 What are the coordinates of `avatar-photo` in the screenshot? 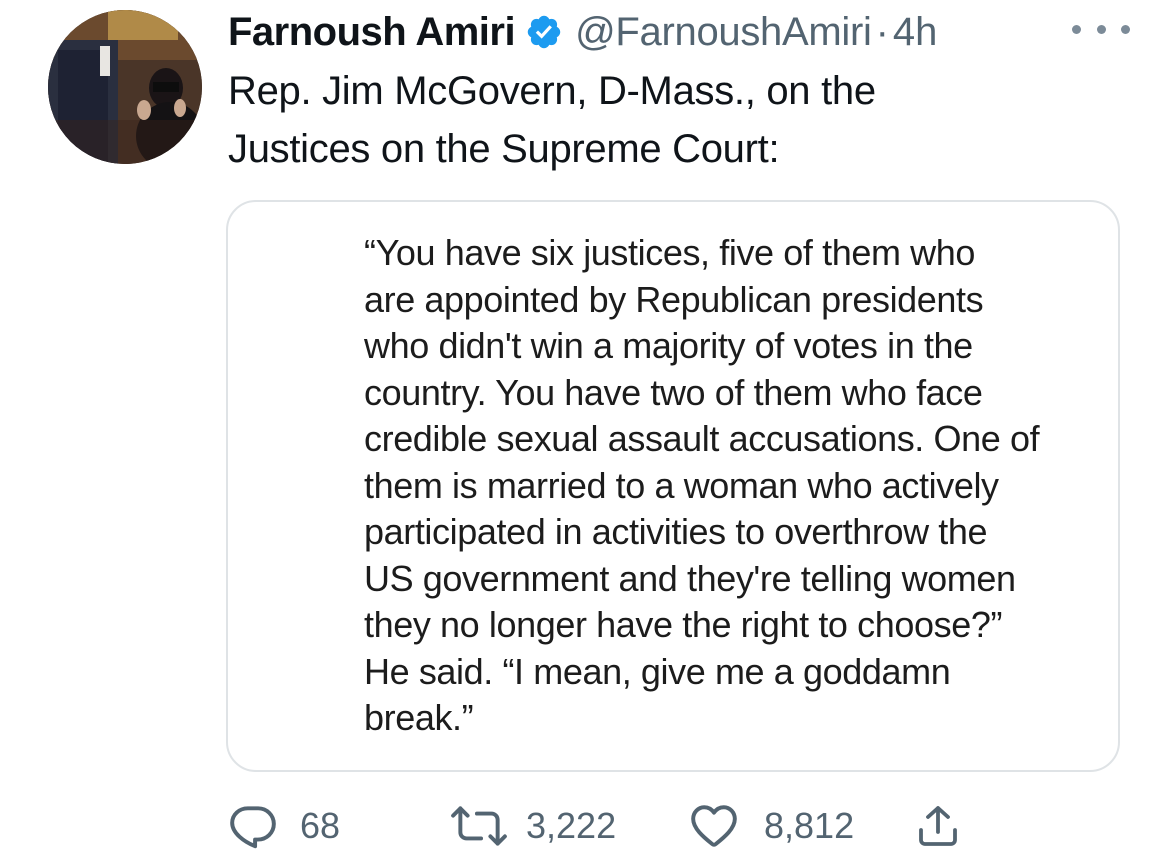 It's located at (125, 87).